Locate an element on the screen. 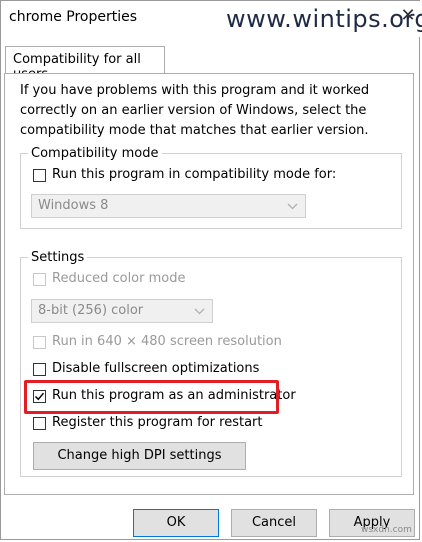 The image size is (422, 542). os-version-value: Windows 8 is located at coordinates (73, 205).